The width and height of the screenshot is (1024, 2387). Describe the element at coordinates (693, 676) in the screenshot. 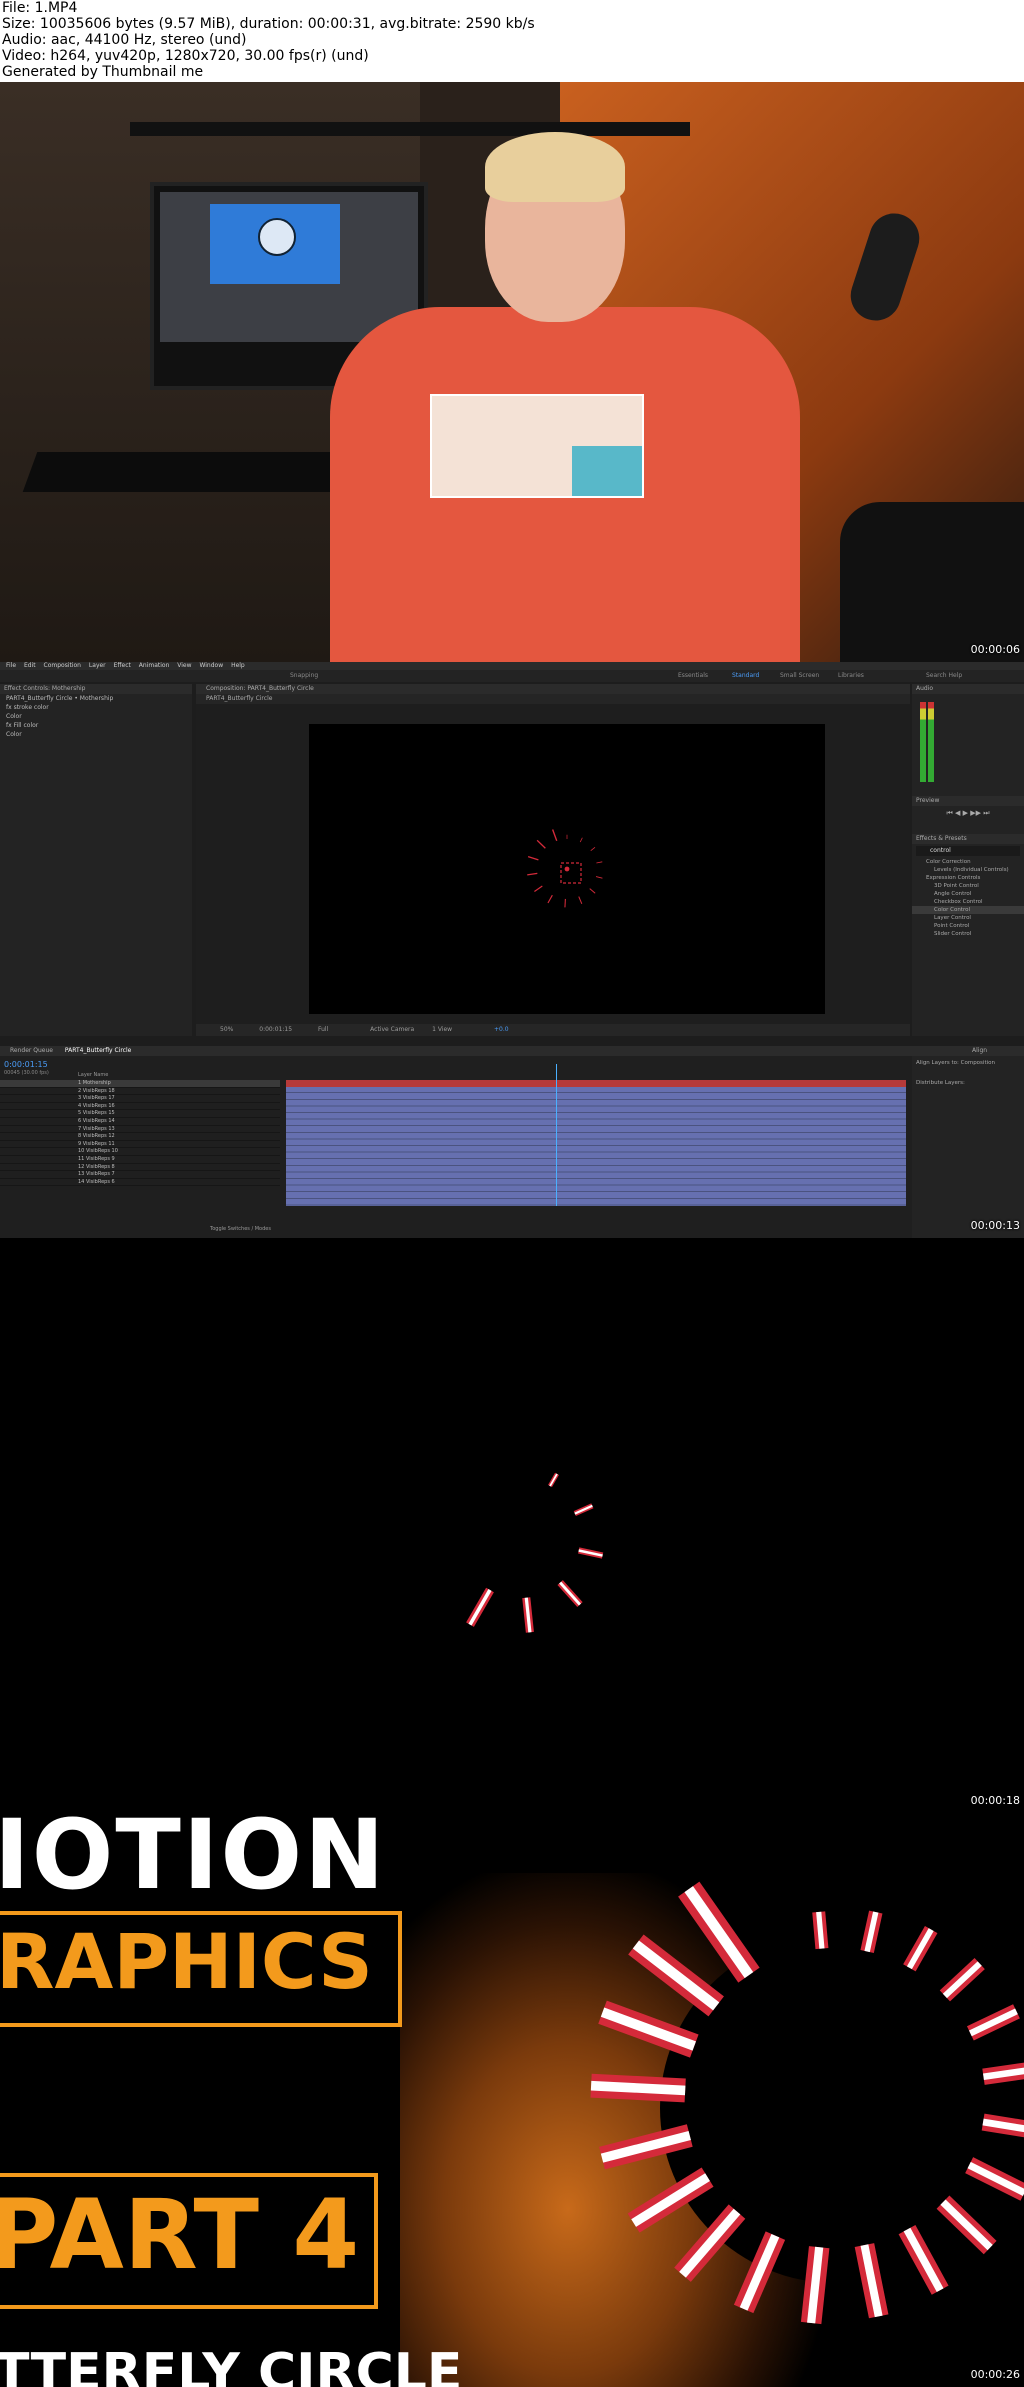

I see `workspace-essentials: Essentials` at that location.